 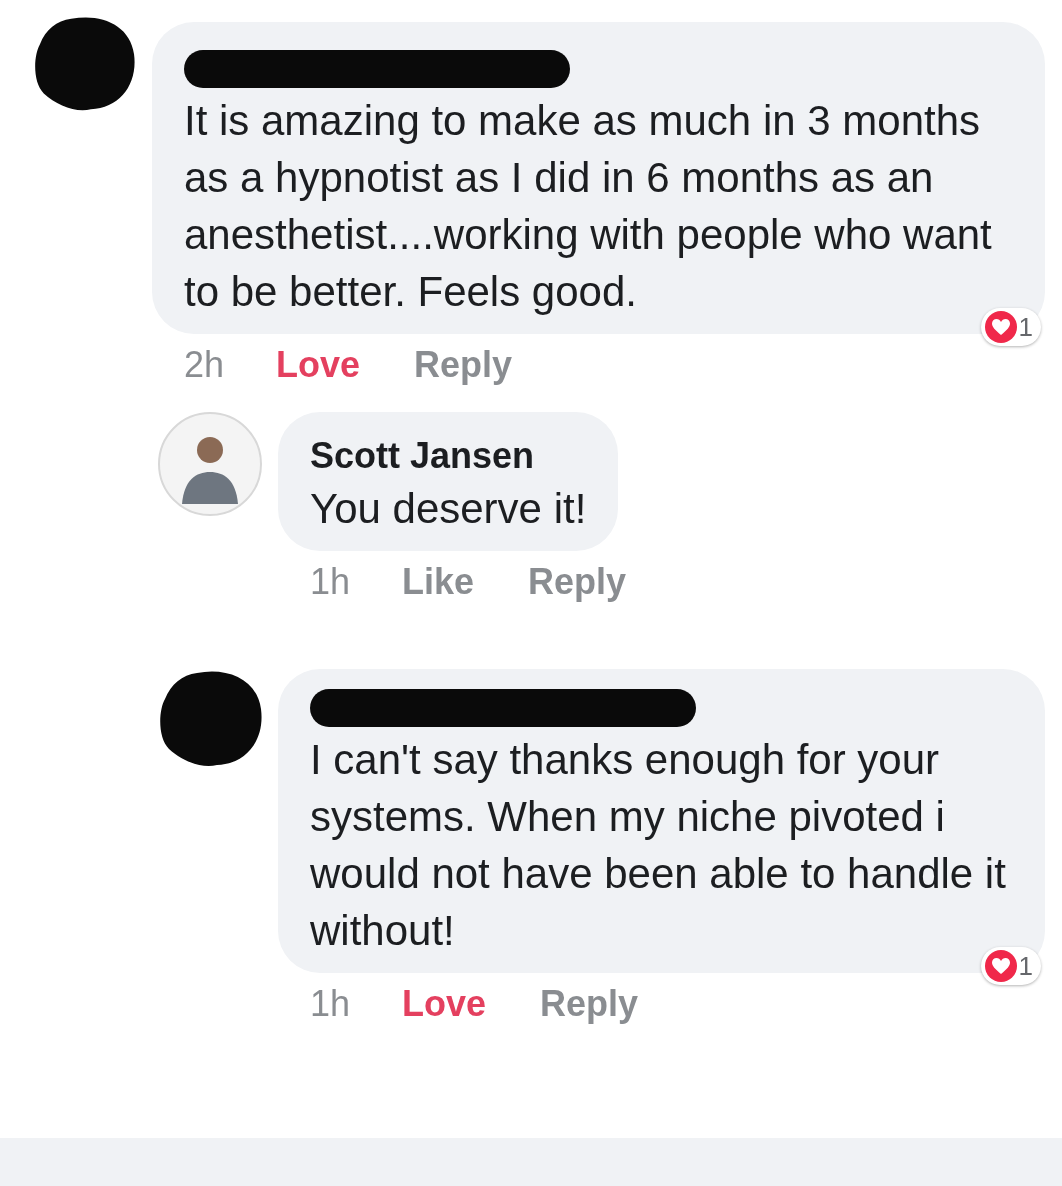 I want to click on timestamp: 2h, so click(x=204, y=365).